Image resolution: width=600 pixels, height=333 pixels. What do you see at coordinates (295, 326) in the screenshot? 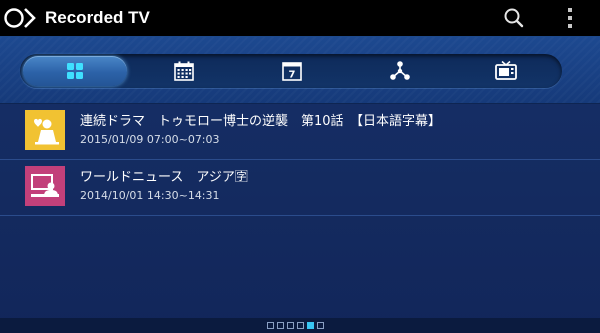
I see `page-indicator` at bounding box center [295, 326].